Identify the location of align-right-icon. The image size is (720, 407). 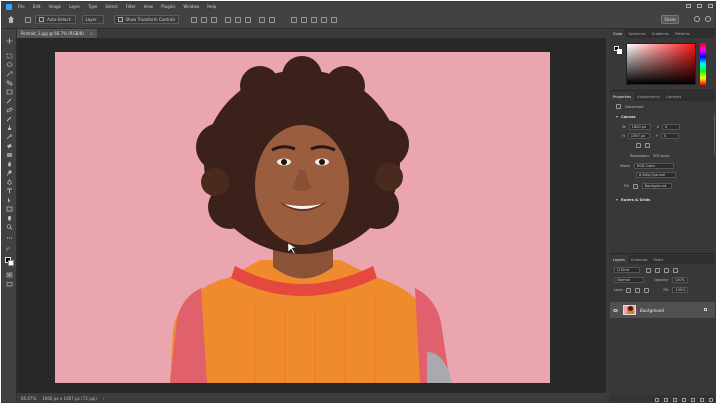
(214, 19).